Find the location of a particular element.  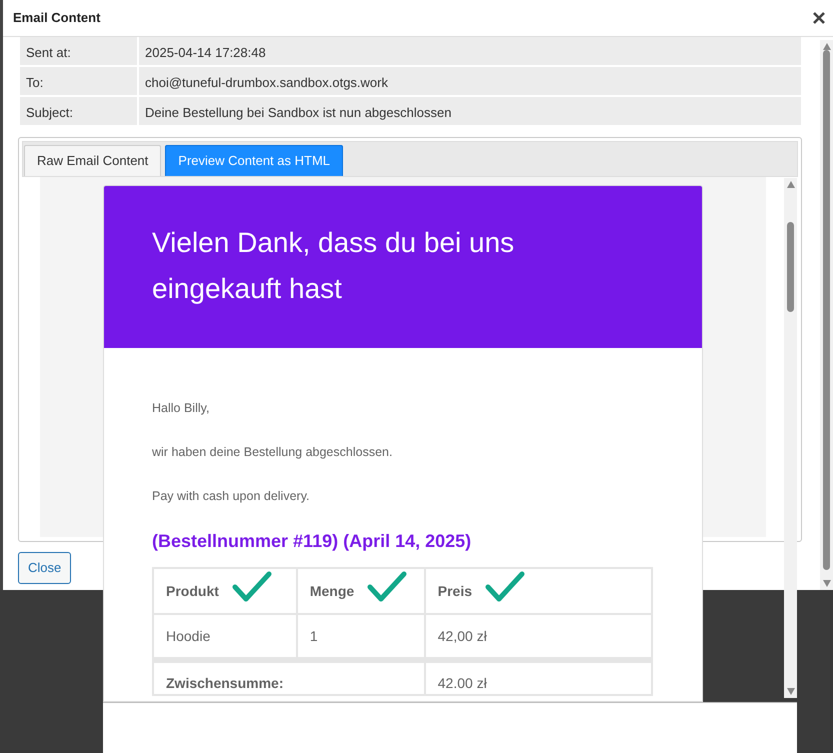

tab: Preview Content as HTML is located at coordinates (254, 160).